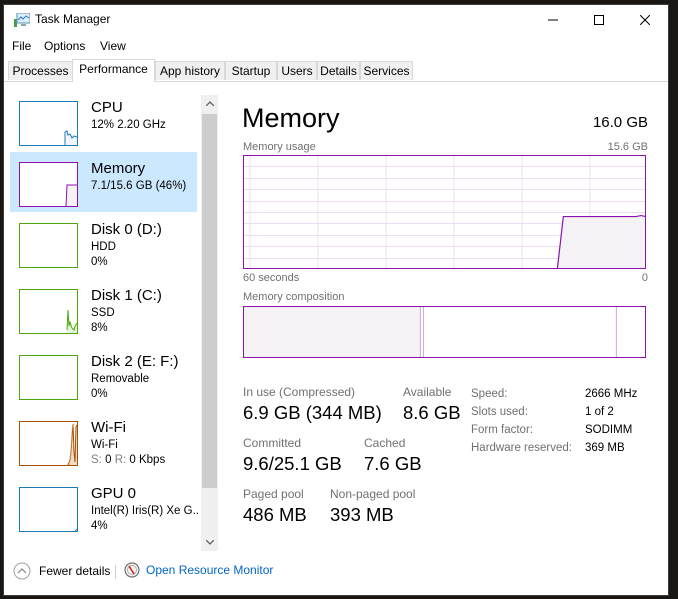  I want to click on close-button, so click(645, 20).